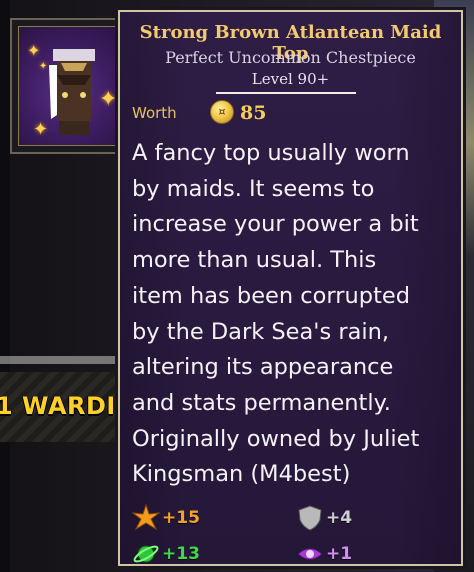  I want to click on coin-icon: ¤, so click(222, 112).